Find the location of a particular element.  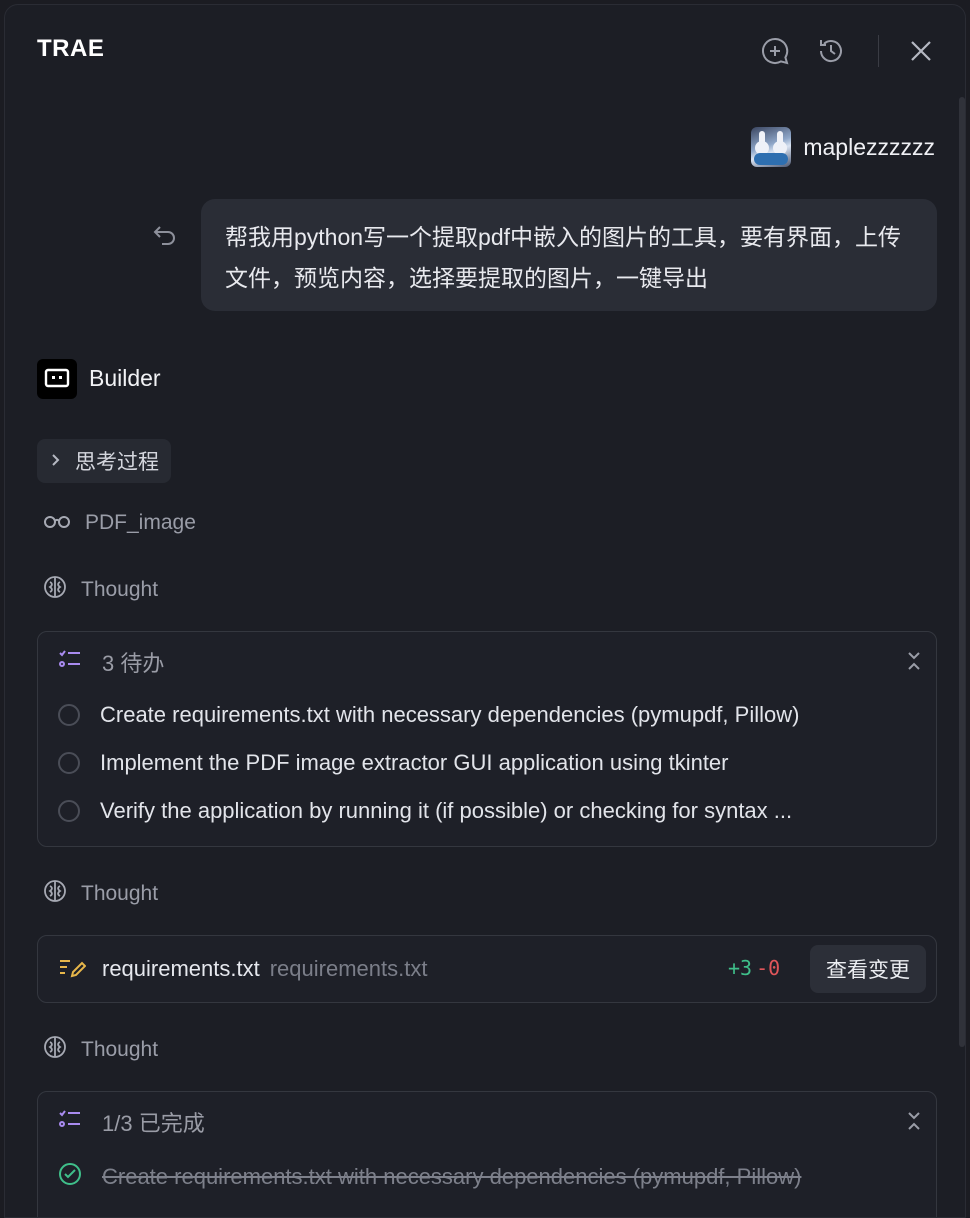

header-divider is located at coordinates (878, 51).